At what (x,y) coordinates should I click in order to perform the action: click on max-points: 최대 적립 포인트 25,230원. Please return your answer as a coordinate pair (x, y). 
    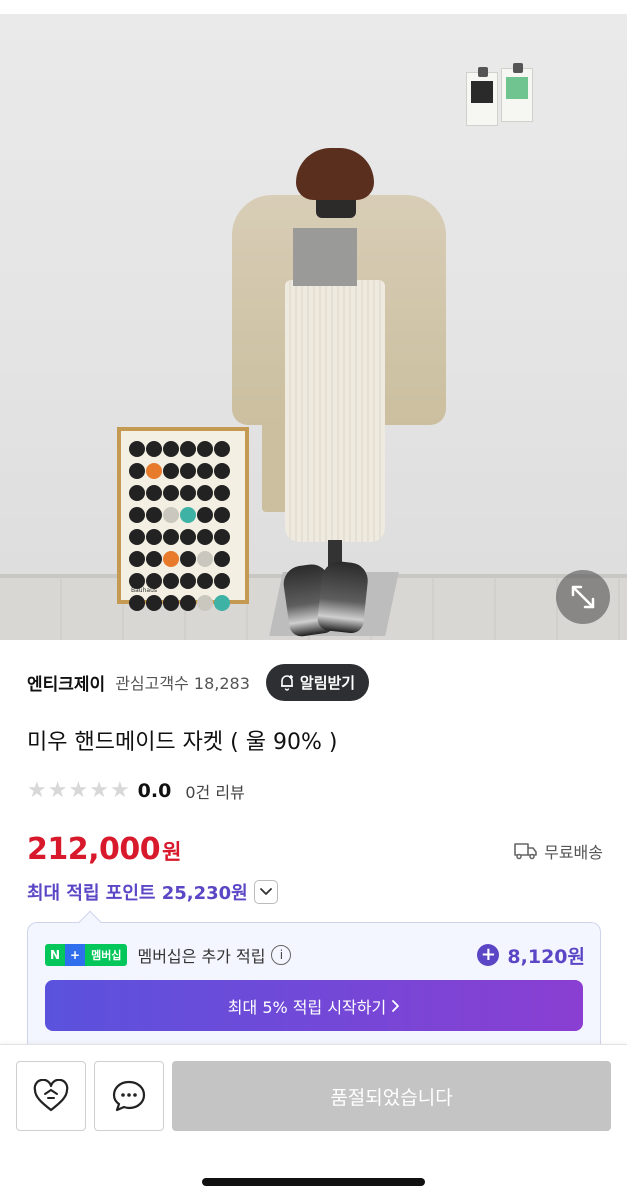
    Looking at the image, I should click on (137, 893).